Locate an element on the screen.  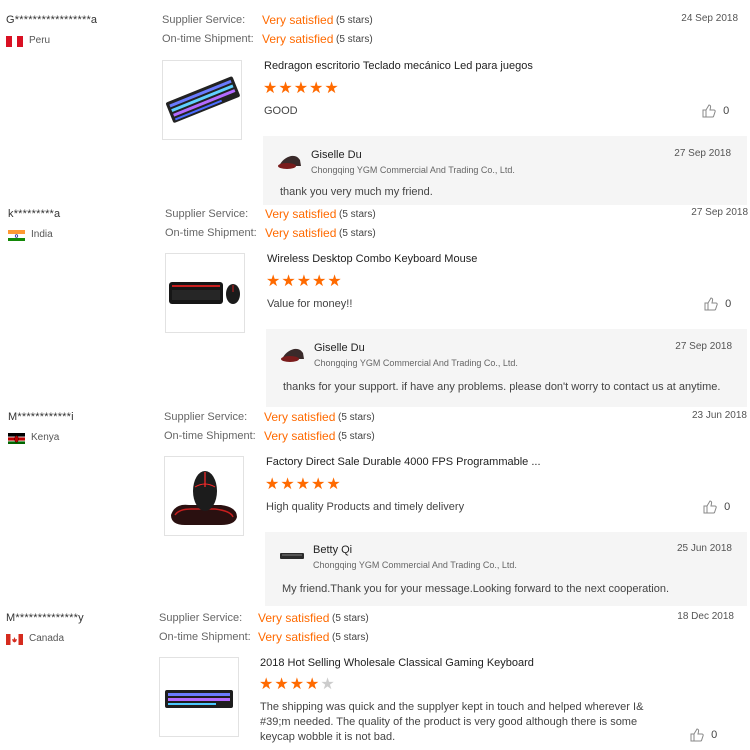
buyer-name: M**************y is located at coordinates (45, 618).